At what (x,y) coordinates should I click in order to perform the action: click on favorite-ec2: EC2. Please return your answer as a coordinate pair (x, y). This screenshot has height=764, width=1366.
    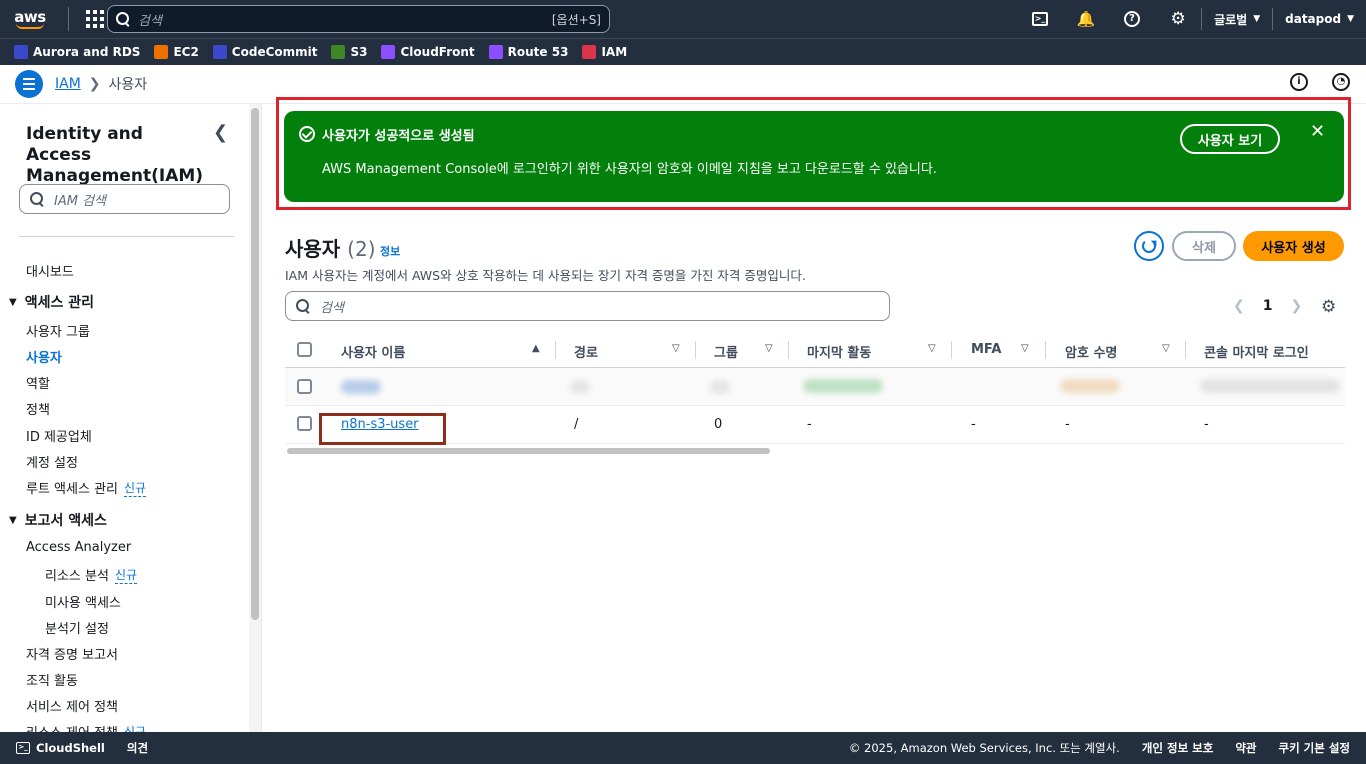
    Looking at the image, I should click on (176, 52).